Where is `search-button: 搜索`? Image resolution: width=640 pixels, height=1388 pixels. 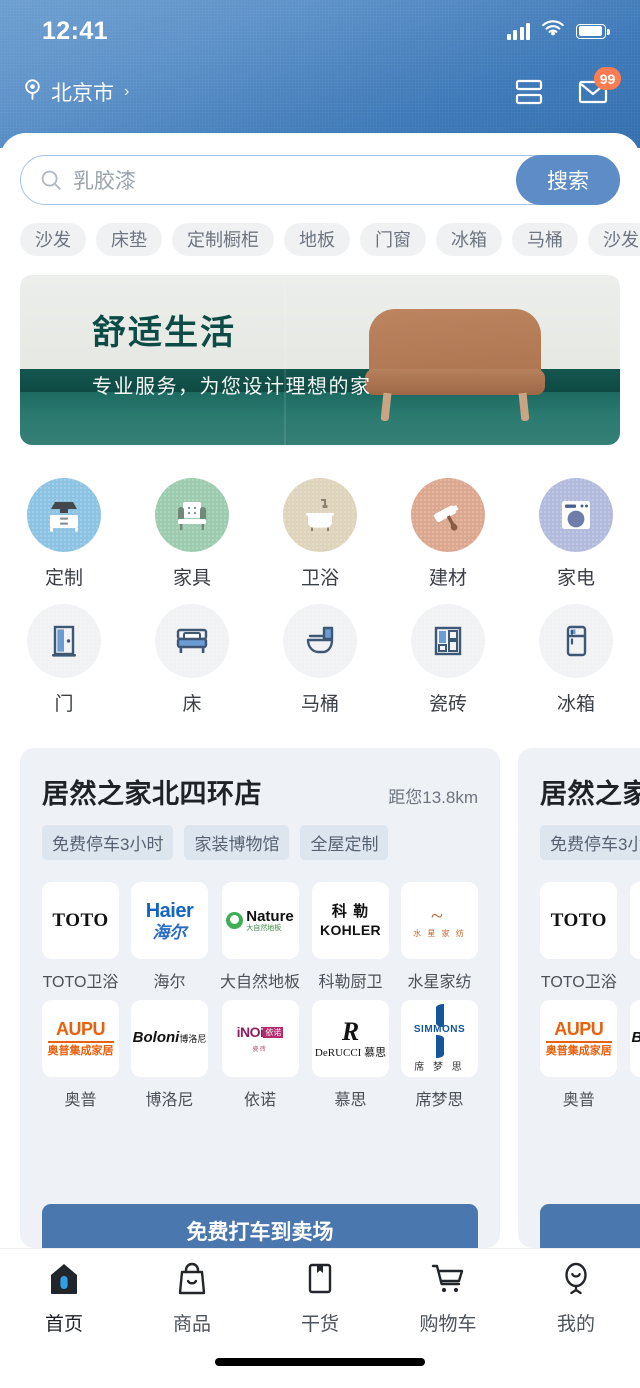
search-button: 搜索 is located at coordinates (568, 180).